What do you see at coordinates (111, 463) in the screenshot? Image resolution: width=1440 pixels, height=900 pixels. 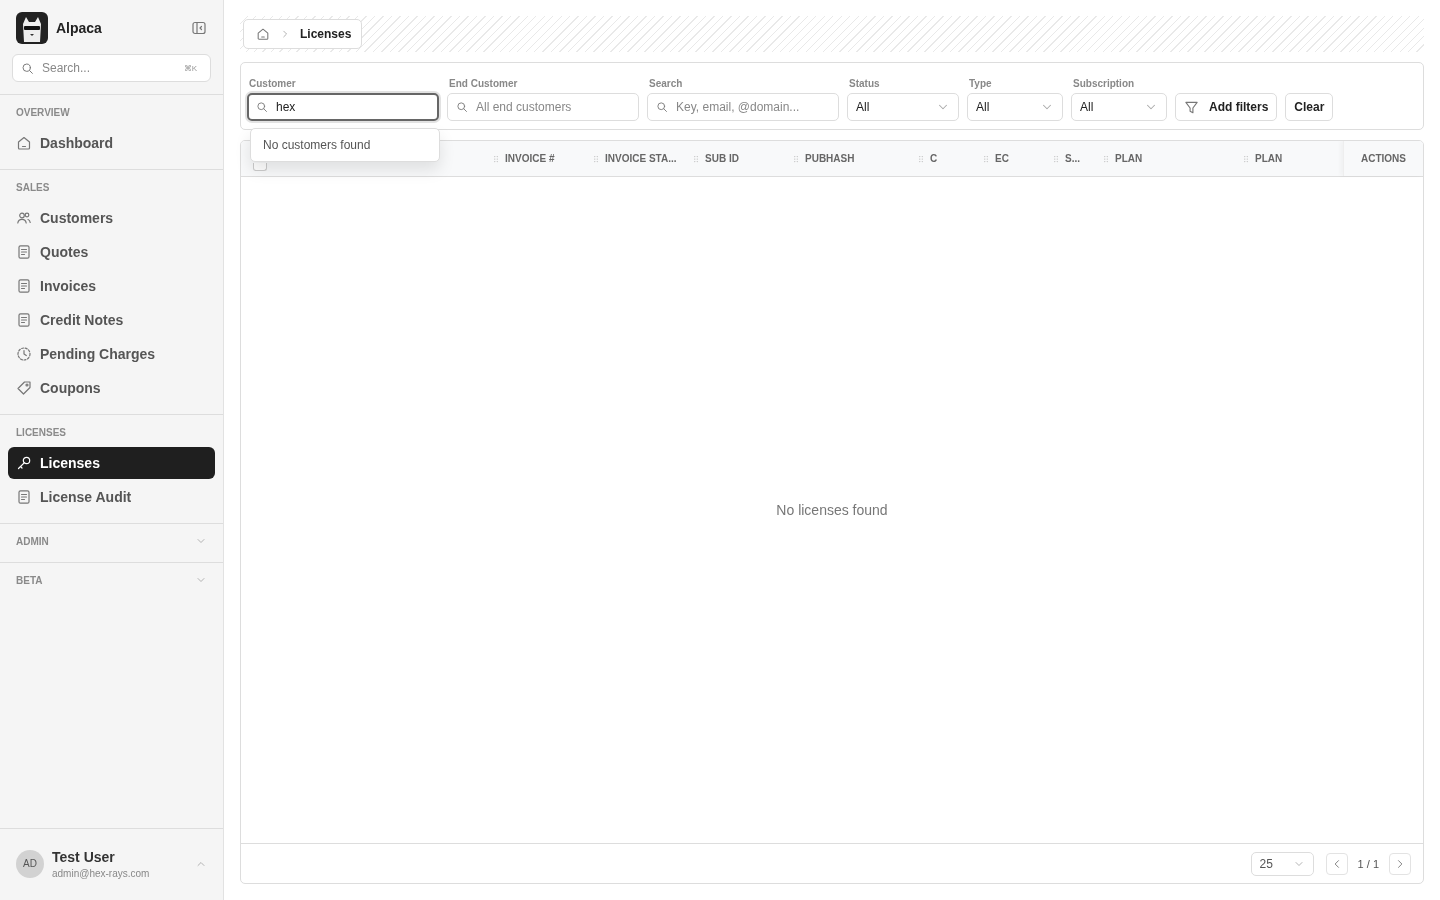 I see `nav-item: Licenses` at bounding box center [111, 463].